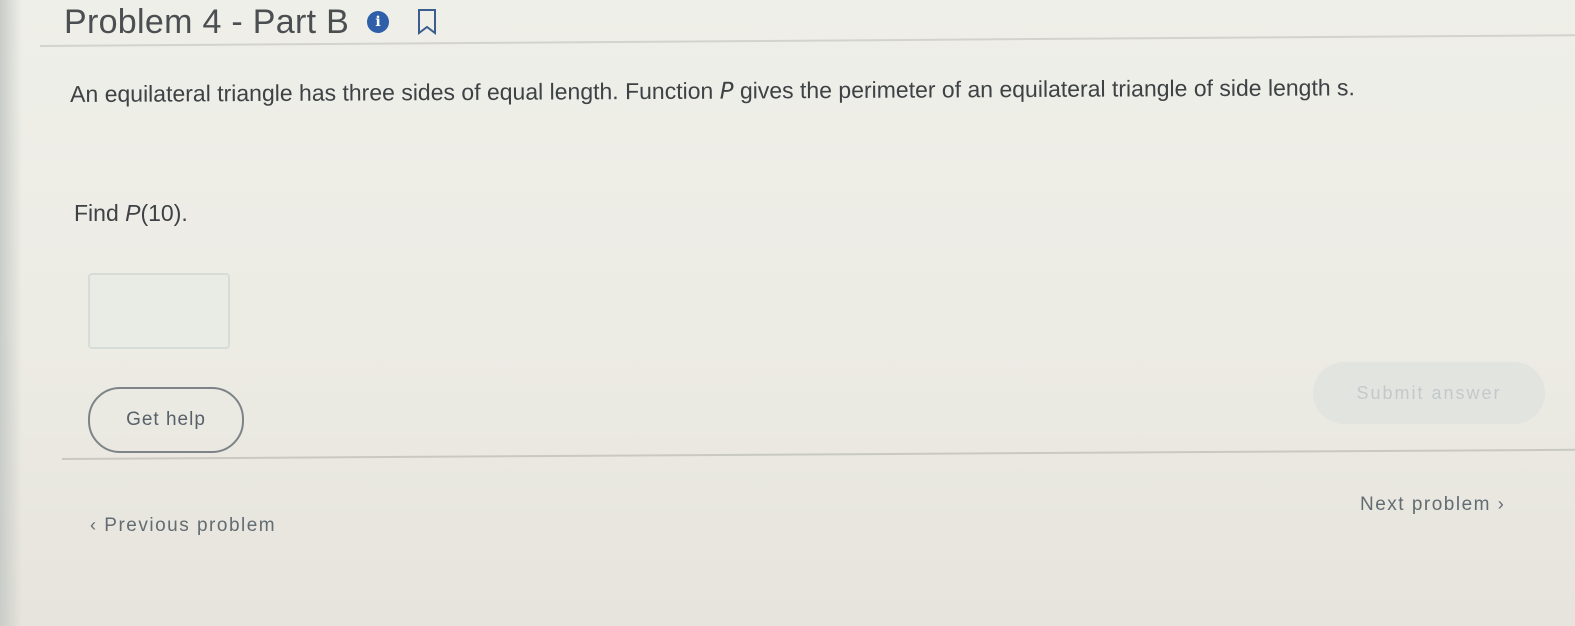 The width and height of the screenshot is (1575, 626). Describe the element at coordinates (726, 91) in the screenshot. I see `prompt-function-name: P` at that location.